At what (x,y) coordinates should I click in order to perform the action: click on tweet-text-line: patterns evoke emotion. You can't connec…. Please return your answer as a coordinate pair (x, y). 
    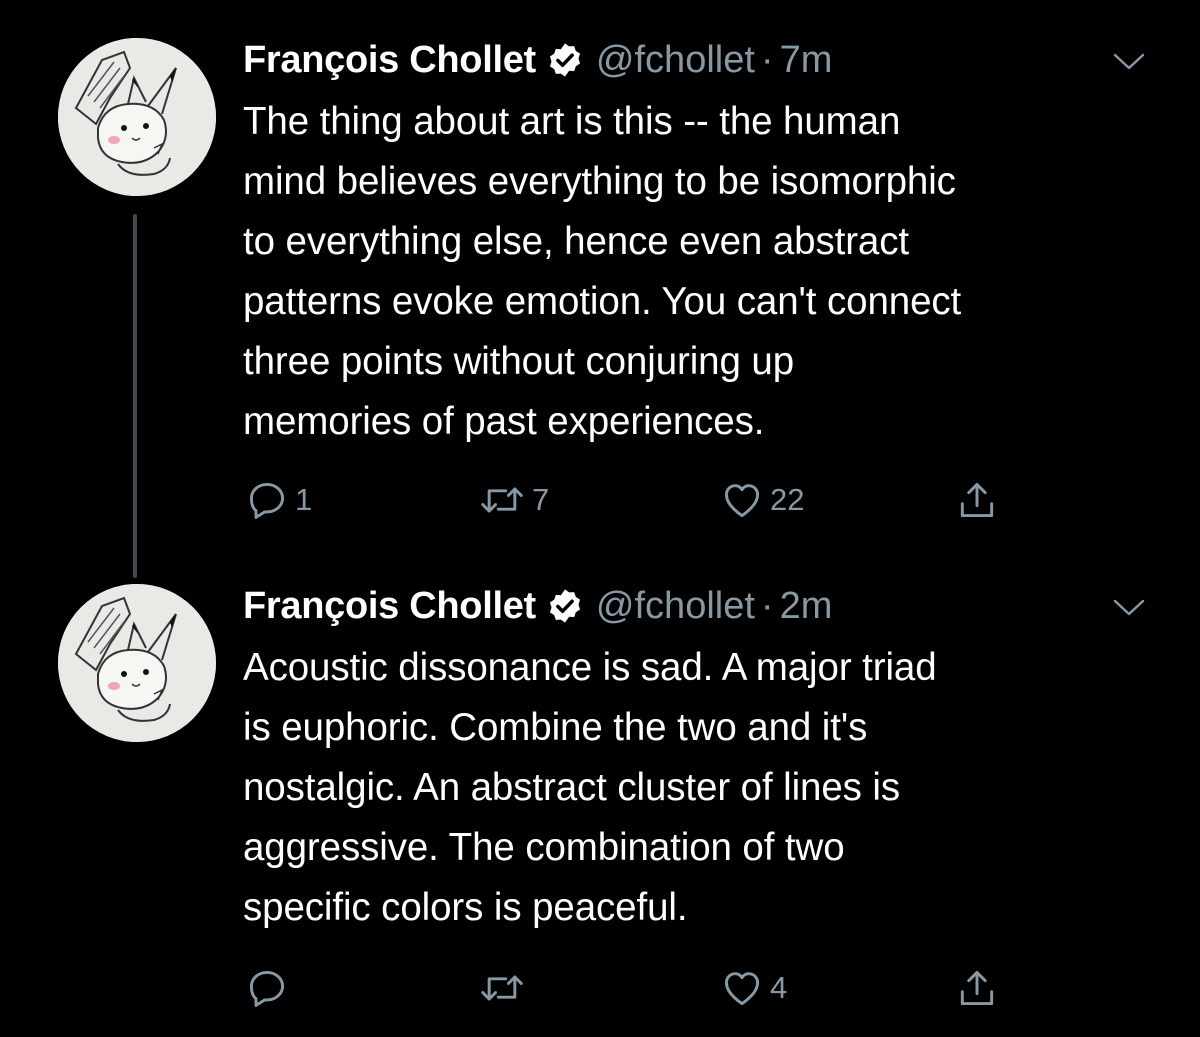
    Looking at the image, I should click on (602, 301).